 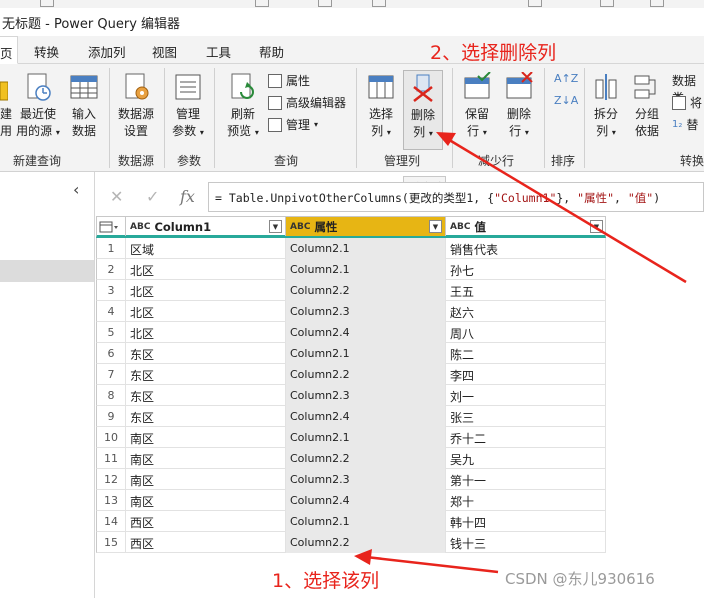 What do you see at coordinates (526, 332) in the screenshot?
I see `cell-value: 周八` at bounding box center [526, 332].